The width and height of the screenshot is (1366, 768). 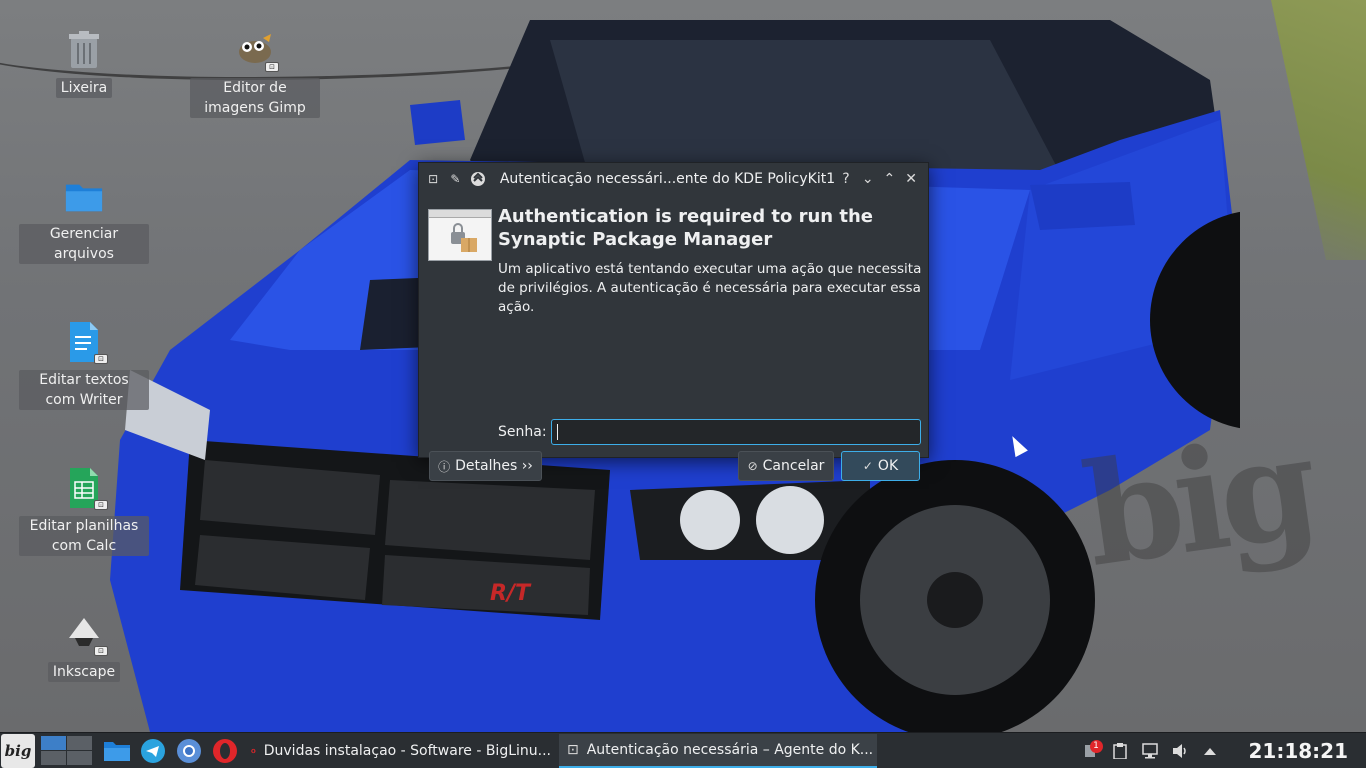 I want to click on info-icon: ⓘ, so click(x=444, y=466).